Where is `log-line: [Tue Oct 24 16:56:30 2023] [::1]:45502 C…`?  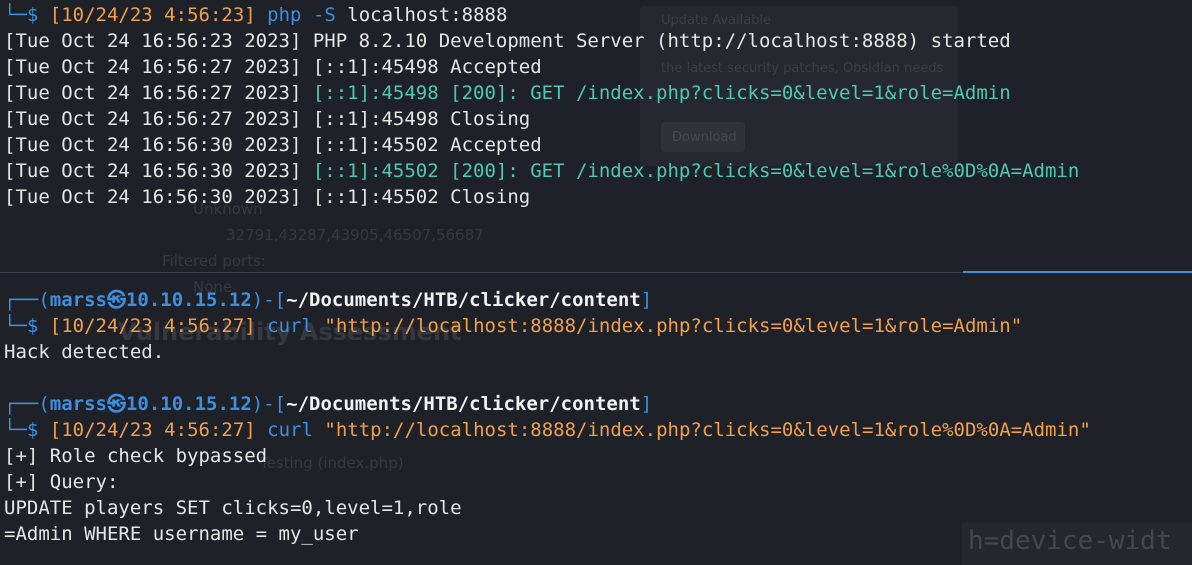 log-line: [Tue Oct 24 16:56:30 2023] [::1]:45502 C… is located at coordinates (267, 197).